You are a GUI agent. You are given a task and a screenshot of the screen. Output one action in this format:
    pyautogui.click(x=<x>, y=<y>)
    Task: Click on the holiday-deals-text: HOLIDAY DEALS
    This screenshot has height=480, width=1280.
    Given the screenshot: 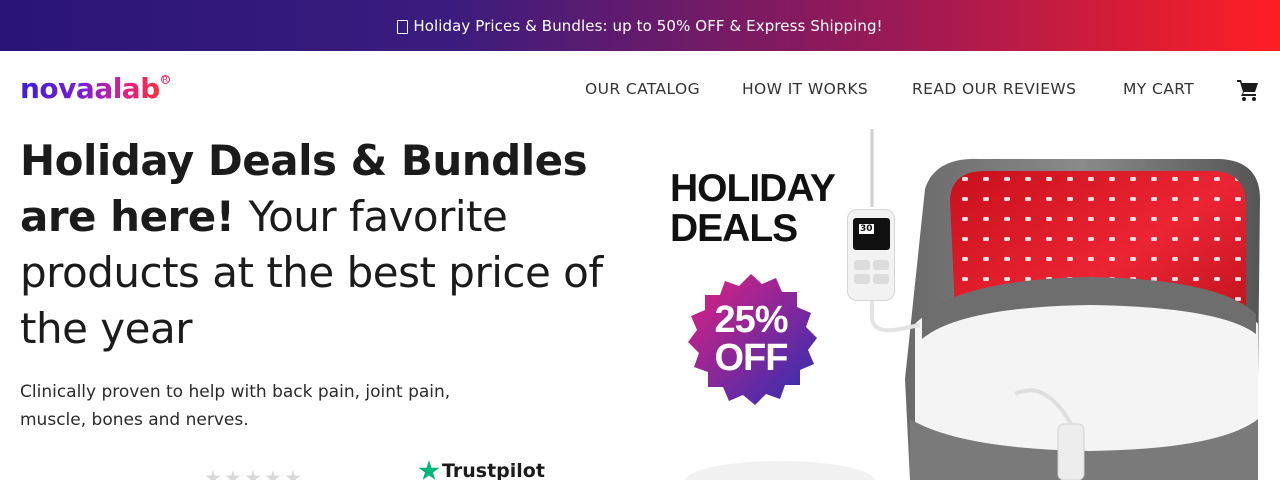 What is the action you would take?
    pyautogui.click(x=753, y=208)
    